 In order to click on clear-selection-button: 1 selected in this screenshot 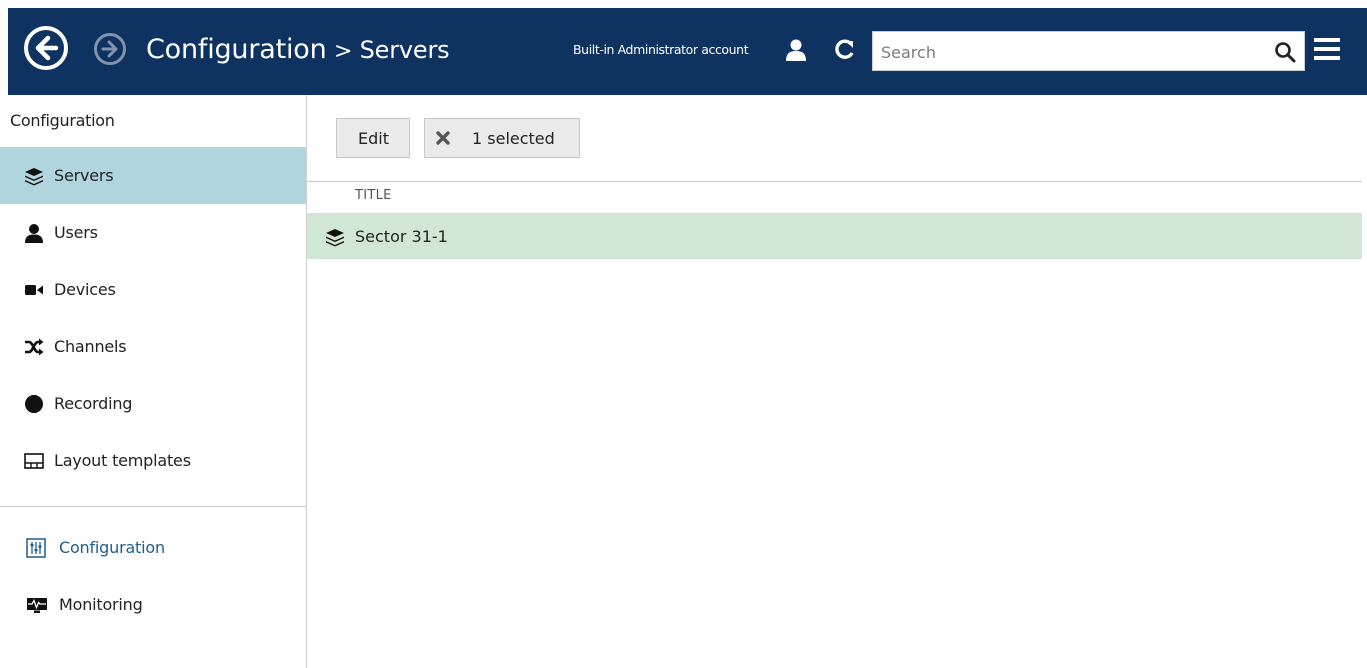, I will do `click(502, 138)`.